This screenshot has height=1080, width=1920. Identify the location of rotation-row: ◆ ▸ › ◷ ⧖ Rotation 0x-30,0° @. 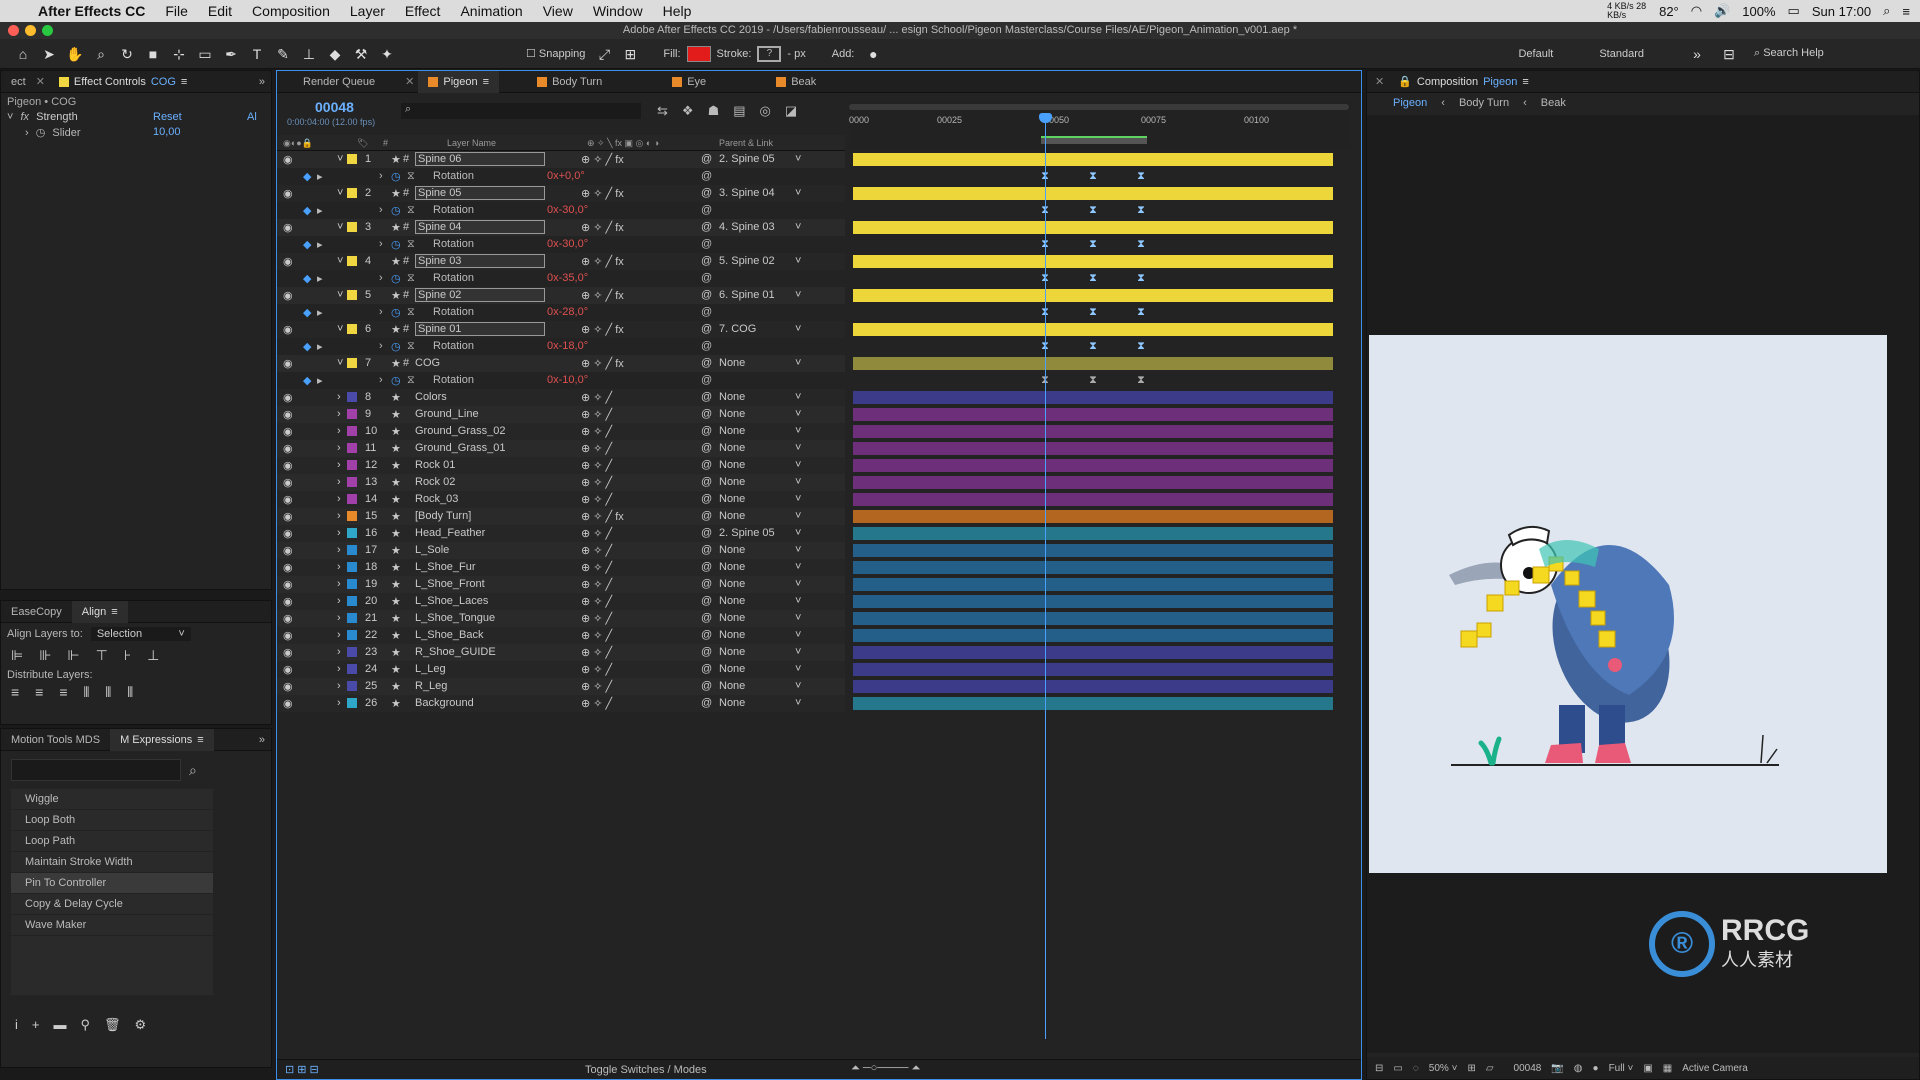
(561, 244).